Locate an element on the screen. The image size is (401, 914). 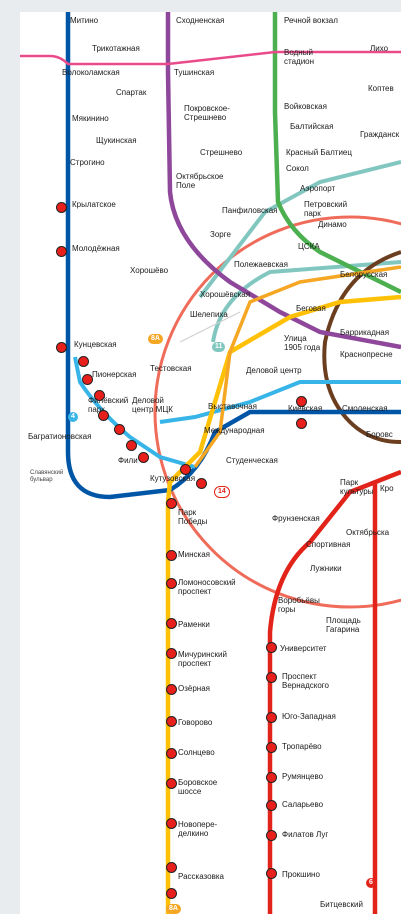
station-grazhdanskaya: Гражданск is located at coordinates (379, 134).